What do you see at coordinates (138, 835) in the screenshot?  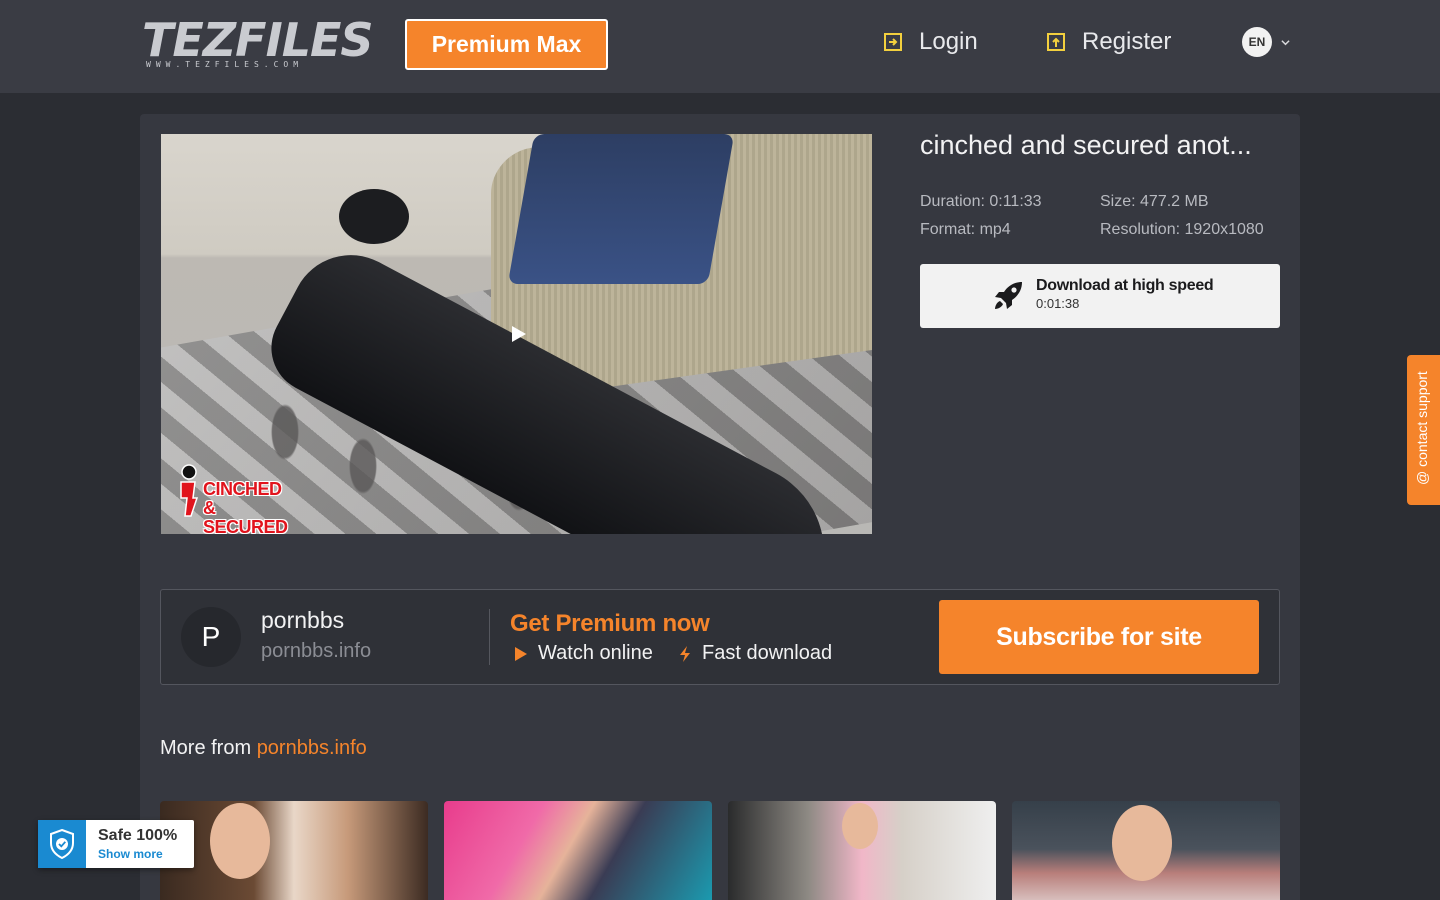 I see `safe-title: Safe 100%` at bounding box center [138, 835].